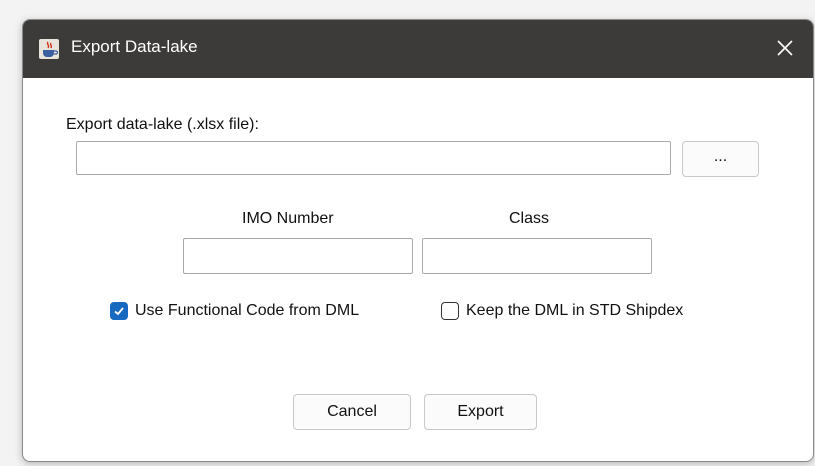  I want to click on class-label: Class, so click(529, 218).